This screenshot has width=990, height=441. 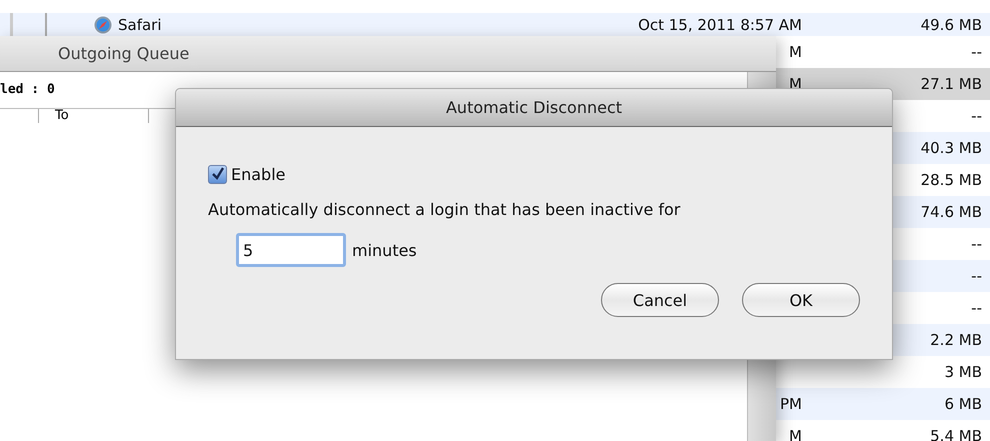 I want to click on file-size: 2.2 MB, so click(x=956, y=340).